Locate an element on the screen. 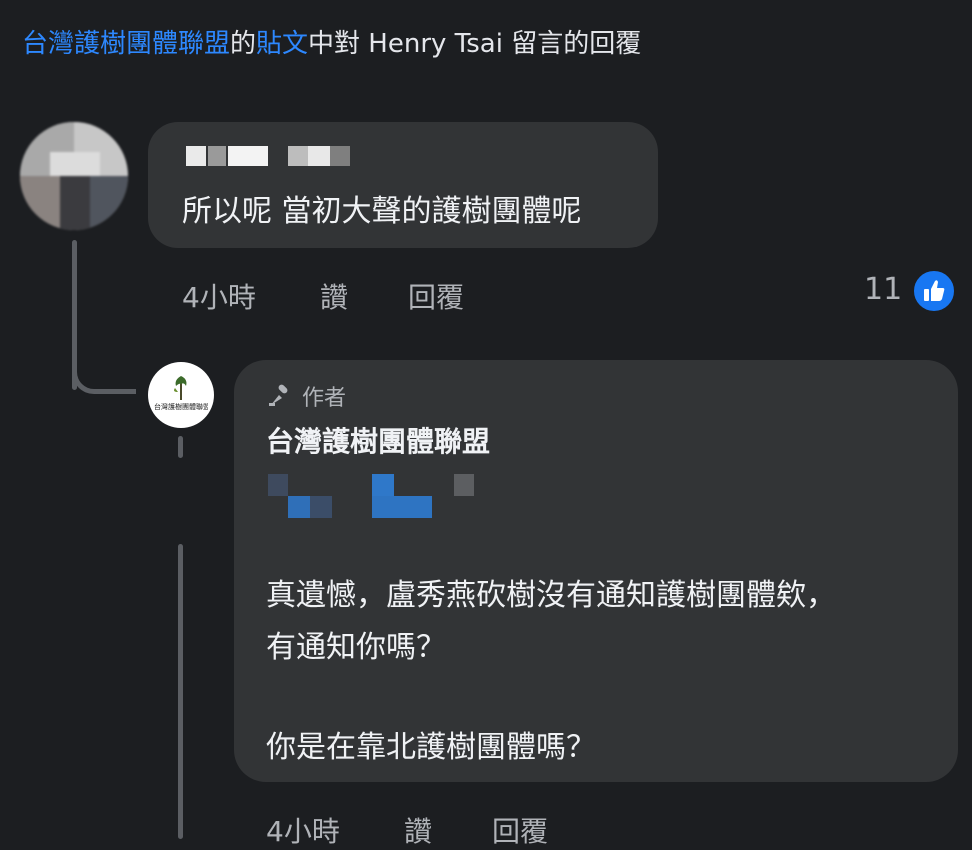  thread-connector is located at coordinates (104, 372).